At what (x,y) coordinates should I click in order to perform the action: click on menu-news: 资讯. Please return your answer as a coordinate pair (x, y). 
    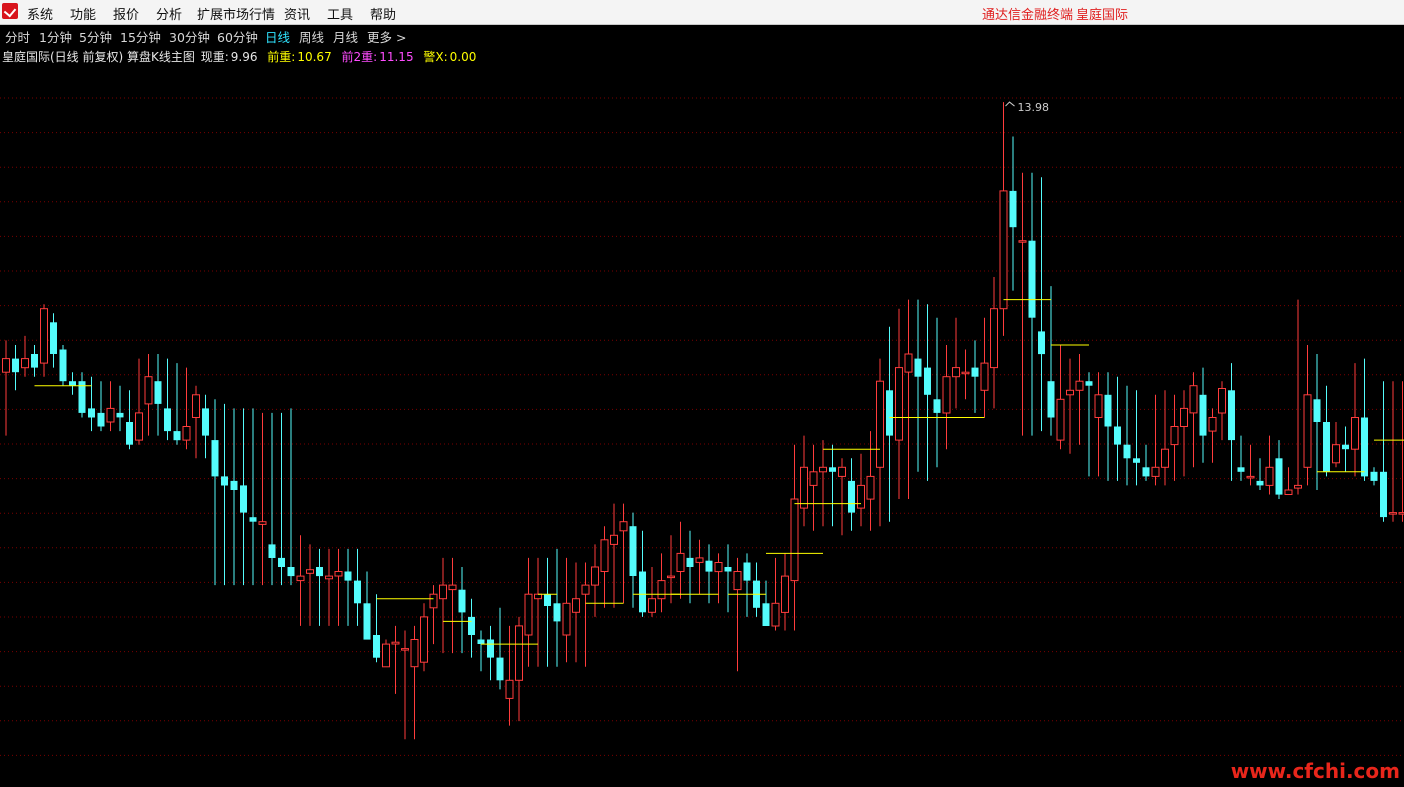
    Looking at the image, I should click on (297, 13).